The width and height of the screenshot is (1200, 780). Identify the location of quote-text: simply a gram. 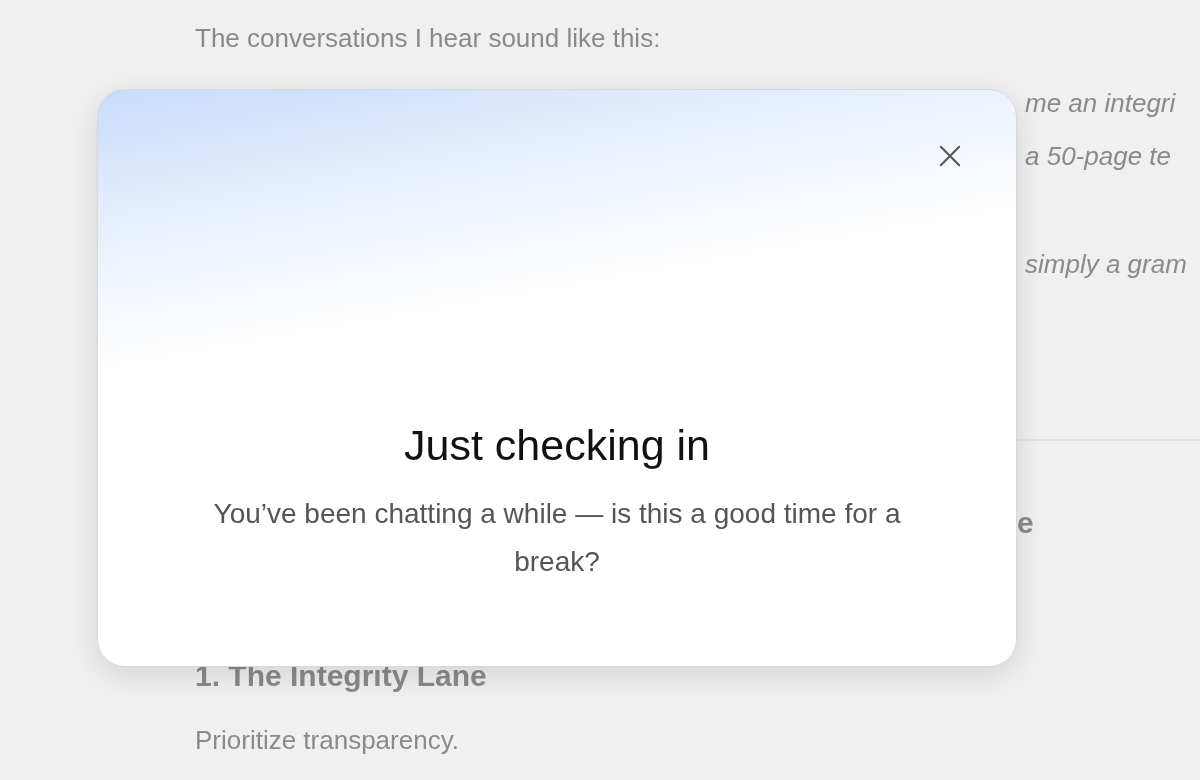
(1106, 264).